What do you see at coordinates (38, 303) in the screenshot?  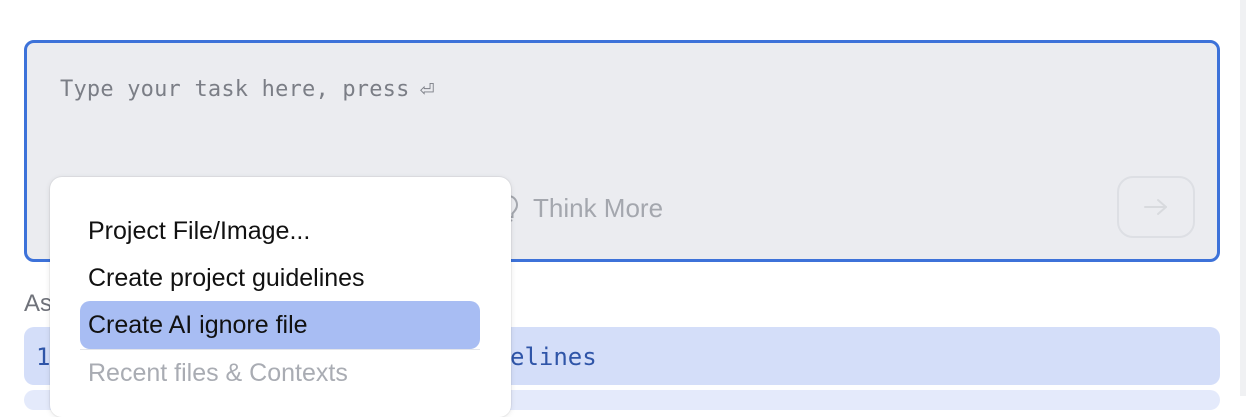 I see `section-label: As` at bounding box center [38, 303].